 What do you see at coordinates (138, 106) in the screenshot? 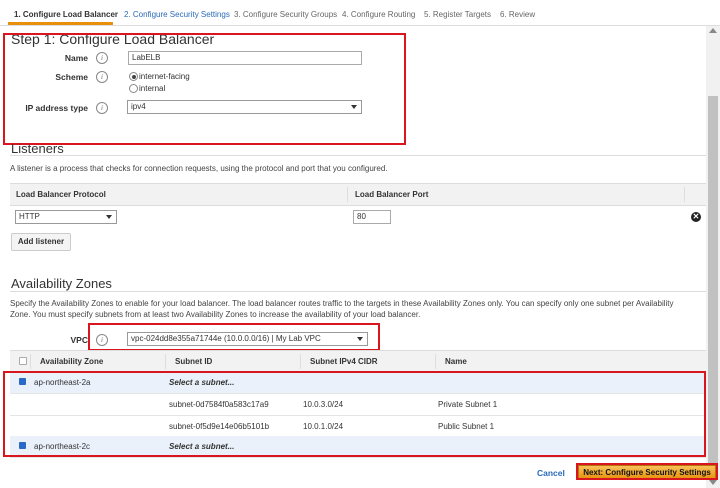
I see `ip-address-type-value: ipv4` at bounding box center [138, 106].